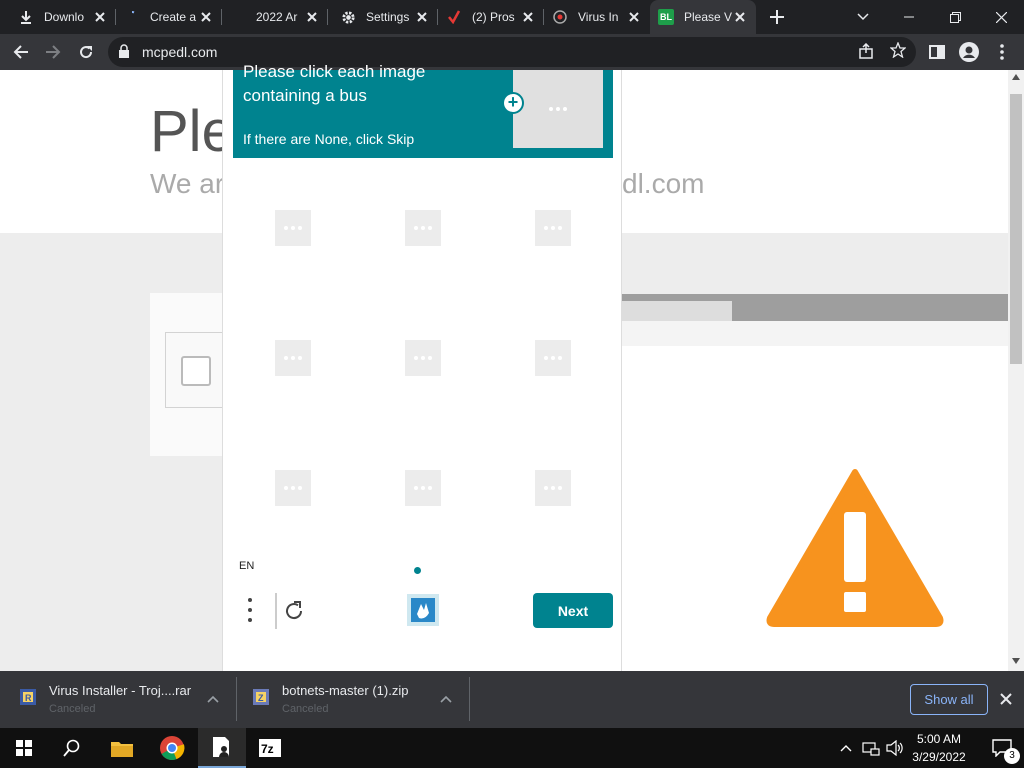  Describe the element at coordinates (169, 17) in the screenshot. I see `tab-create: Create a` at that location.